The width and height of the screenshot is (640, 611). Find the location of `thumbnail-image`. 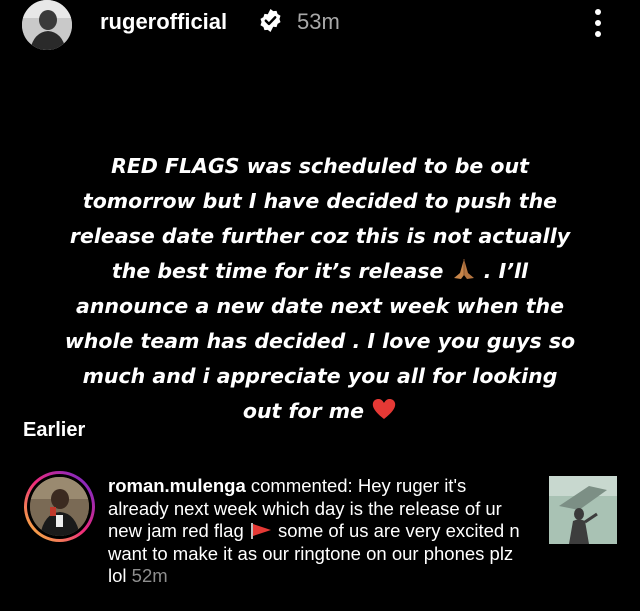

thumbnail-image is located at coordinates (583, 510).